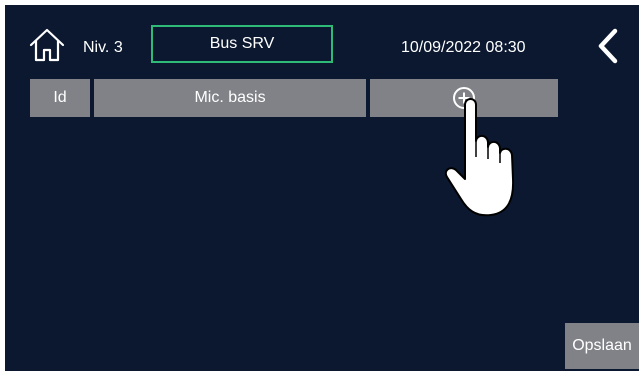 This screenshot has width=644, height=376. I want to click on chevron-left-icon, so click(608, 46).